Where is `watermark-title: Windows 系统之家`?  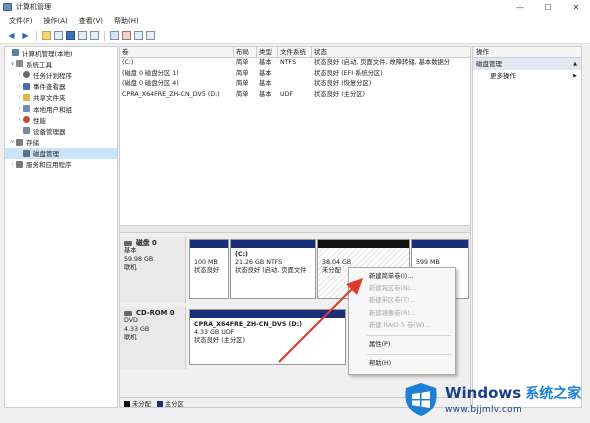
watermark-title: Windows 系统之家 is located at coordinates (513, 393).